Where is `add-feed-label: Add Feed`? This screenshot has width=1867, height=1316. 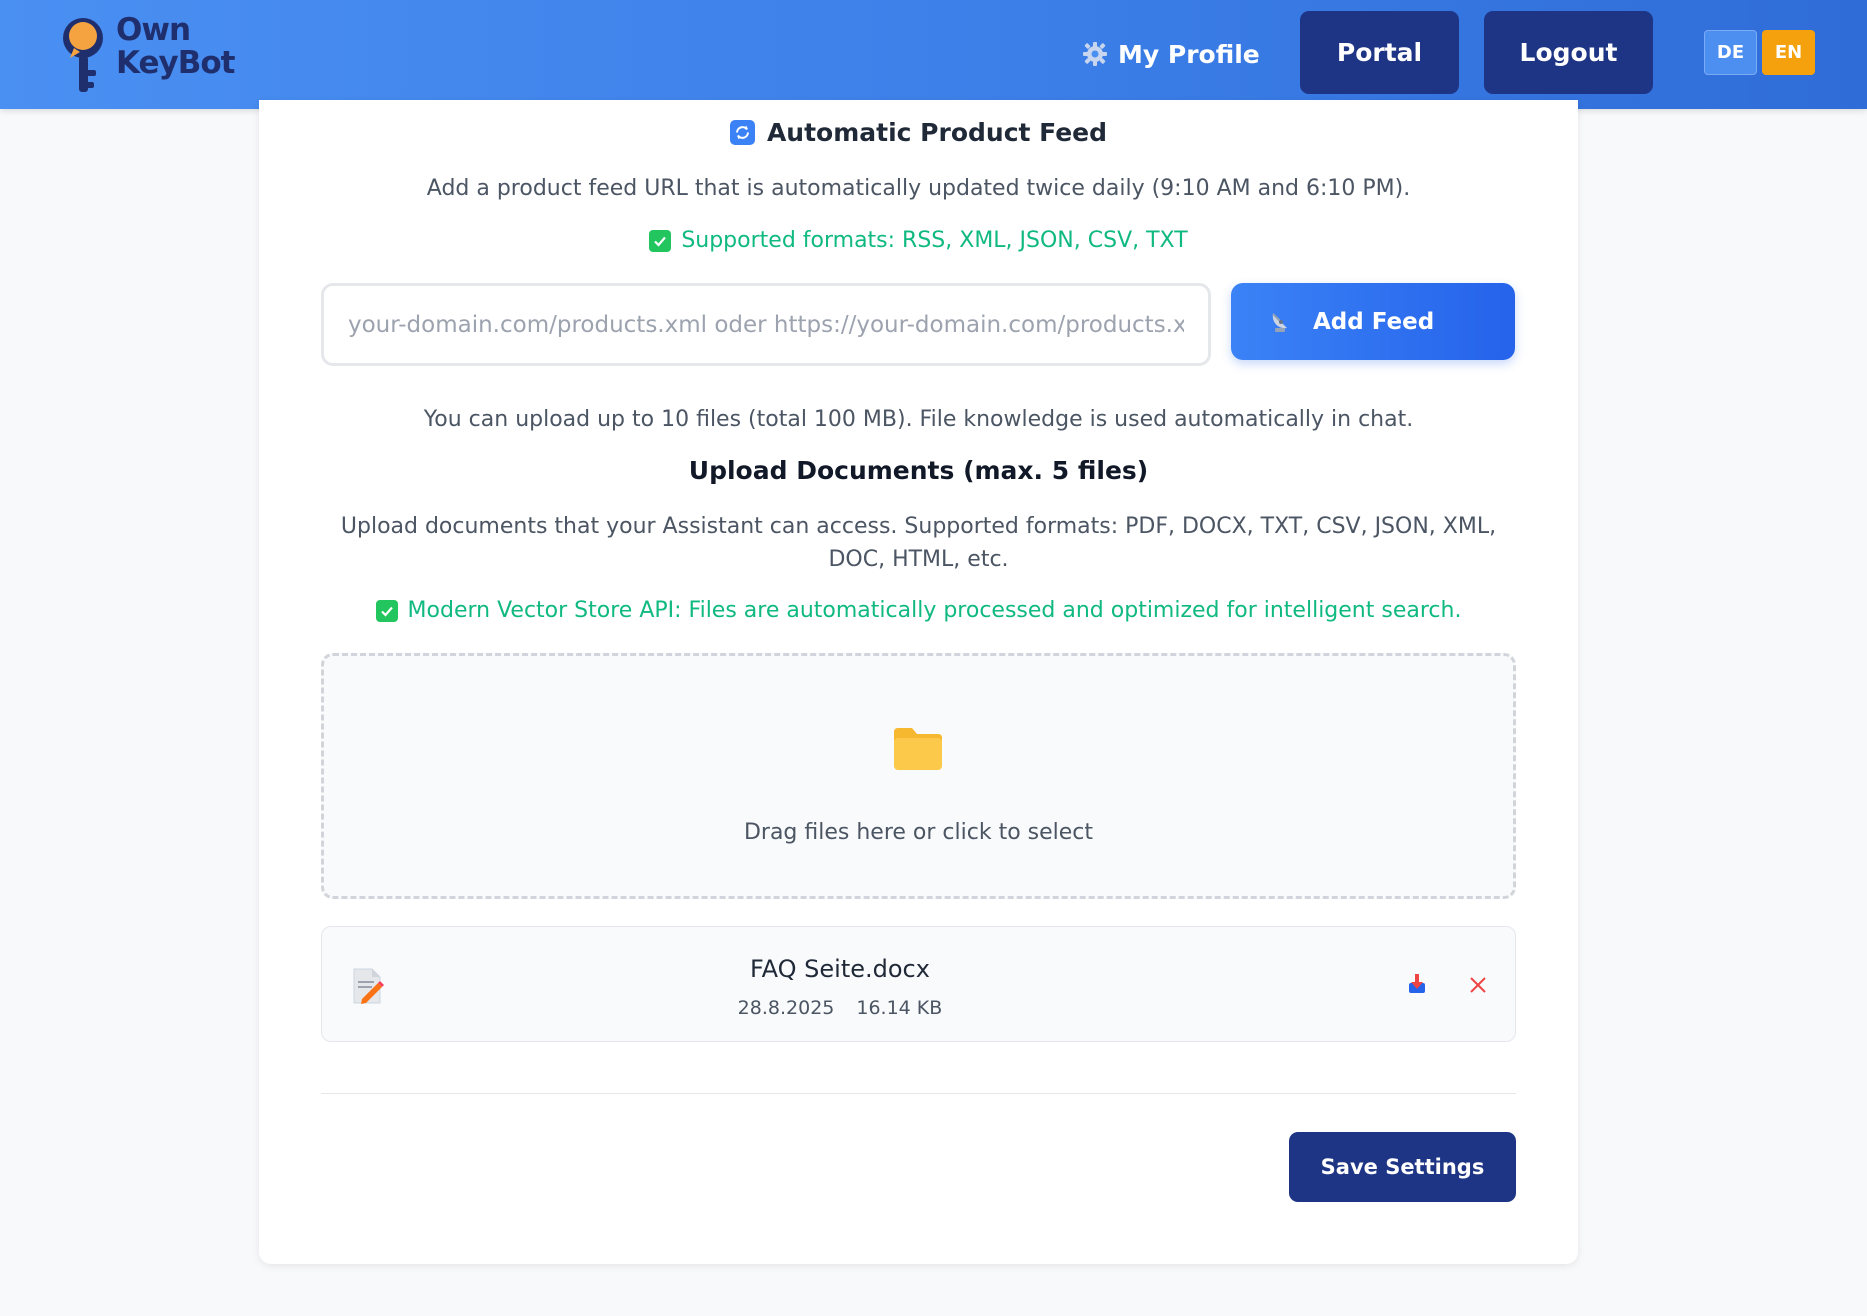 add-feed-label: Add Feed is located at coordinates (1374, 321).